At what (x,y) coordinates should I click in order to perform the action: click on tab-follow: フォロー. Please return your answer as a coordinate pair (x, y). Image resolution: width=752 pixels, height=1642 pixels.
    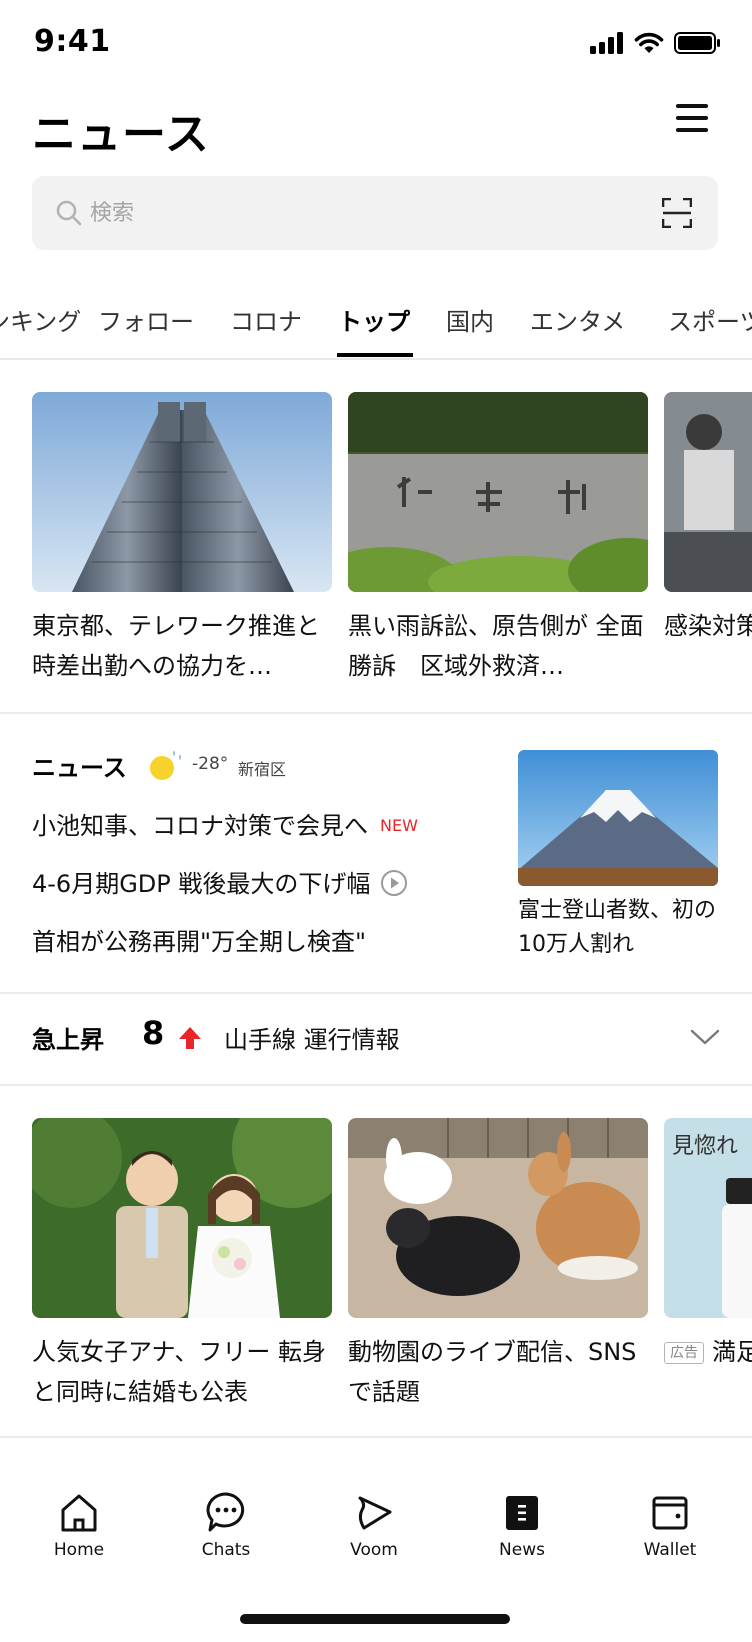
    Looking at the image, I should click on (146, 319).